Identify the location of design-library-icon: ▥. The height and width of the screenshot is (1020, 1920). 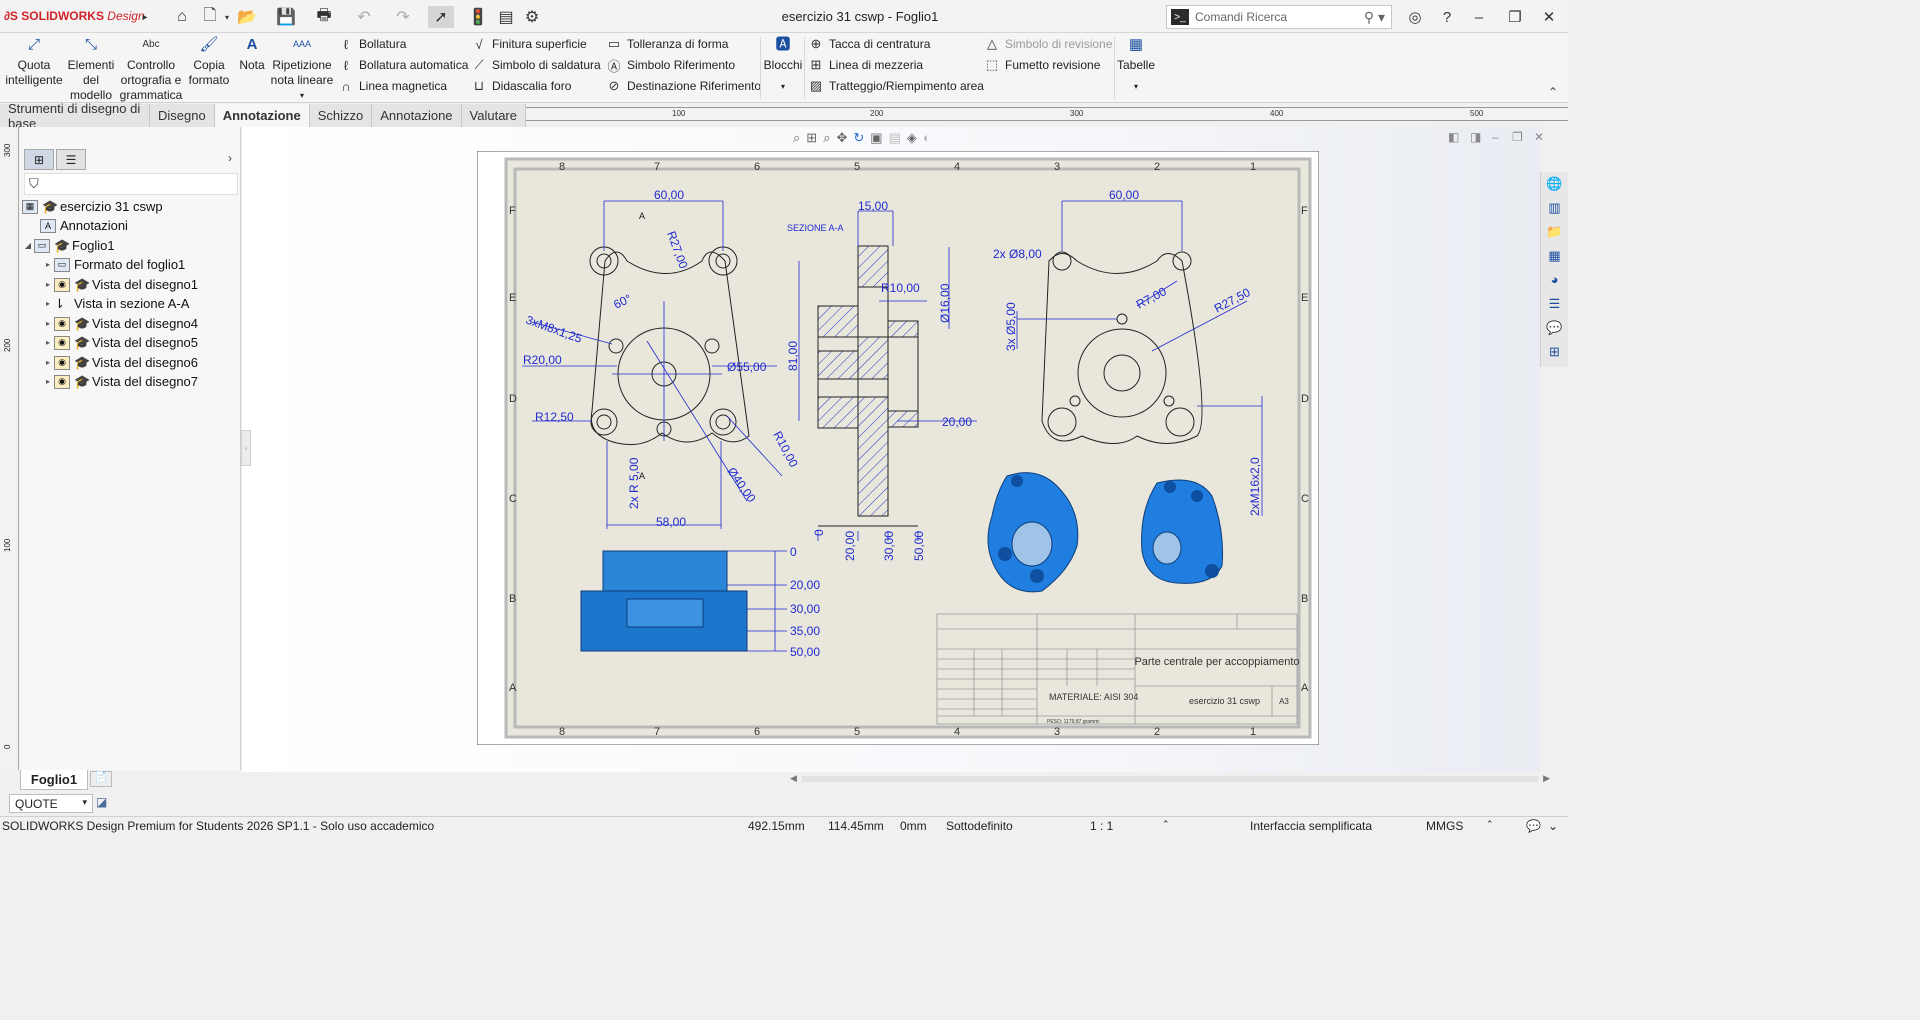
(1554, 208).